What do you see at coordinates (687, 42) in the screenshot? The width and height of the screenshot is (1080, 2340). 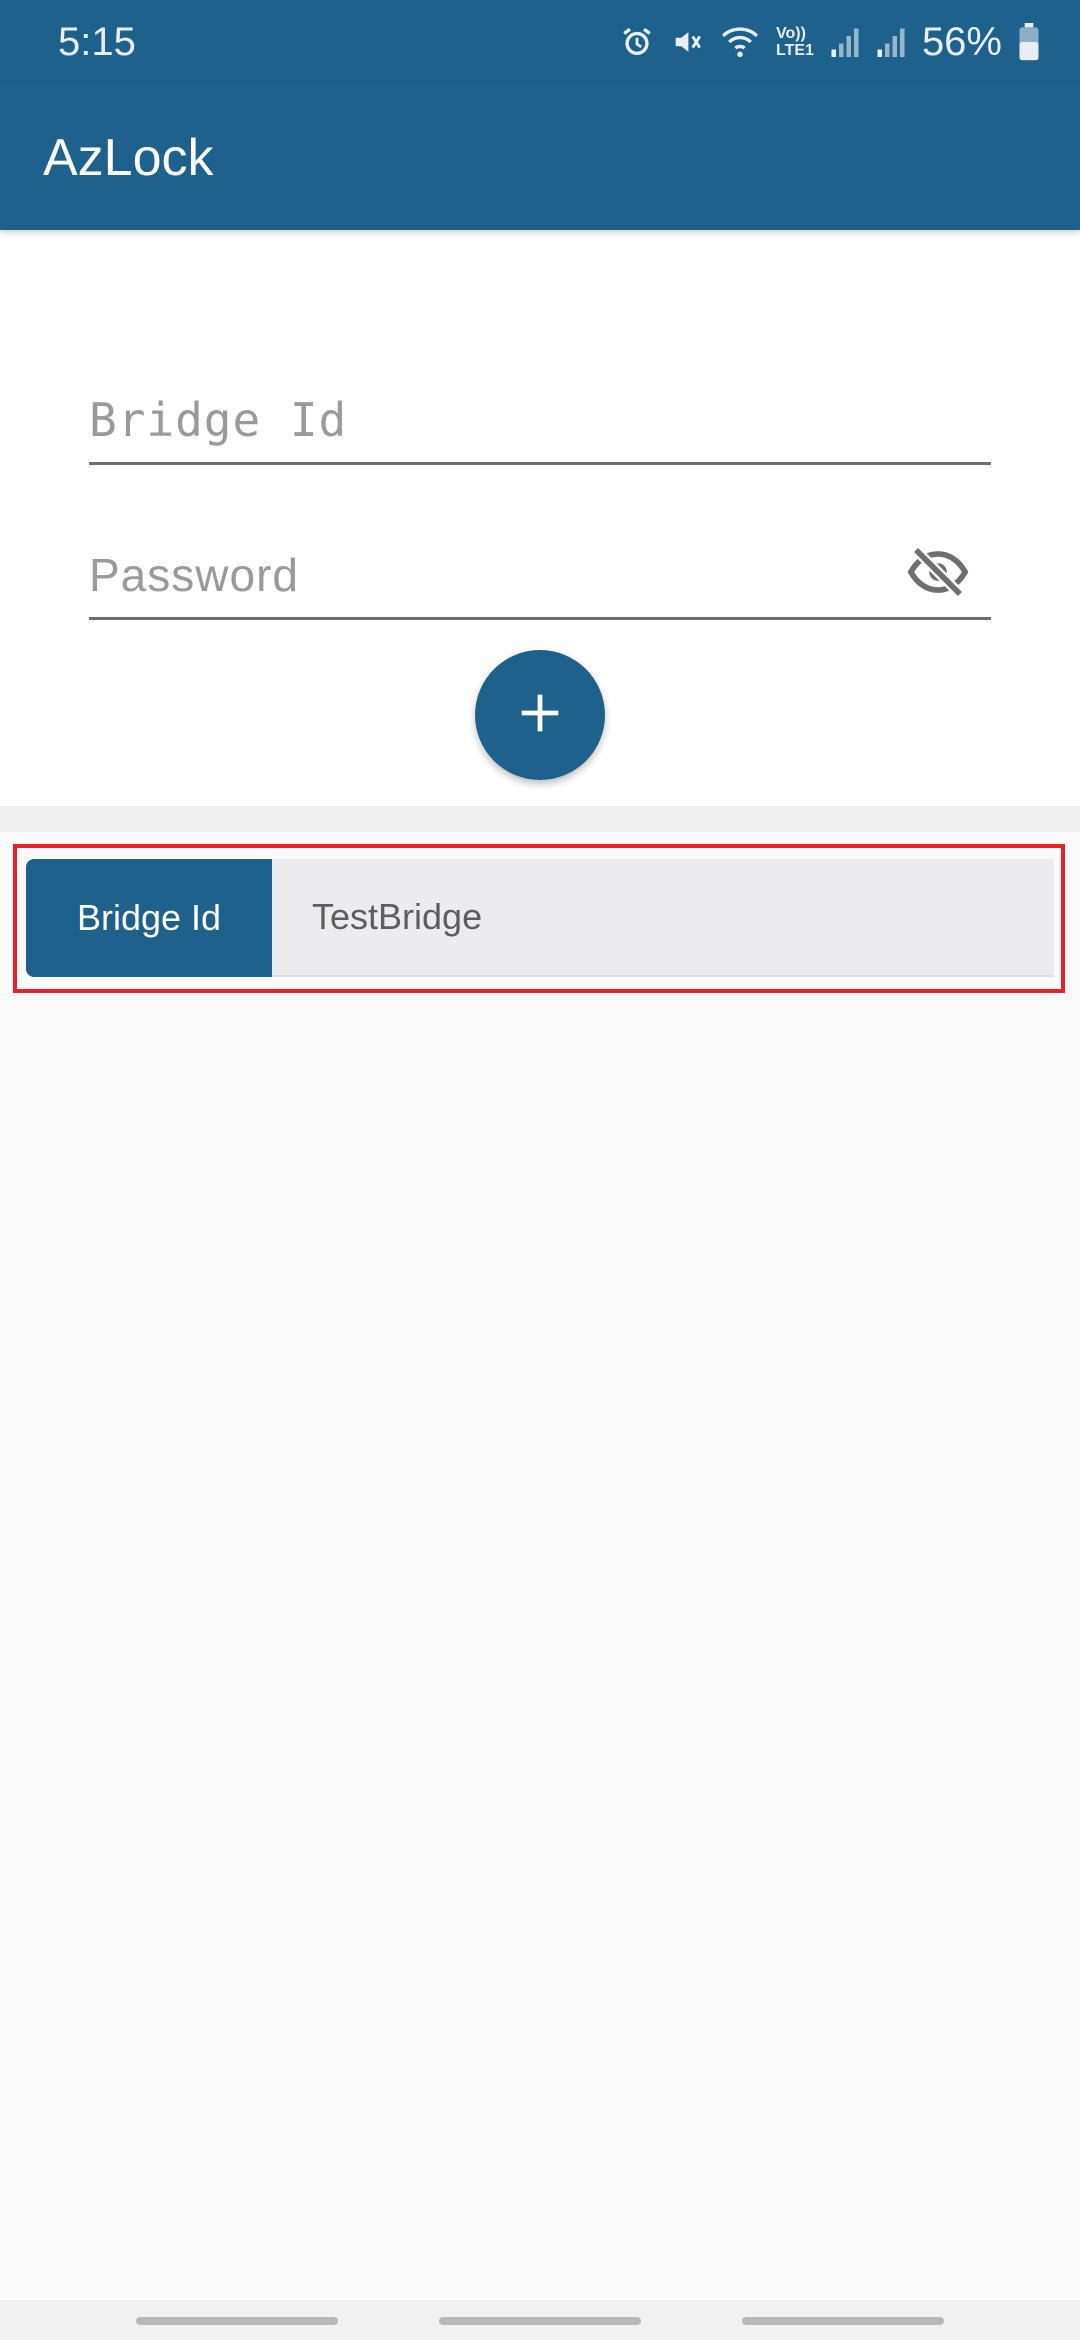 I see `mute-icon` at bounding box center [687, 42].